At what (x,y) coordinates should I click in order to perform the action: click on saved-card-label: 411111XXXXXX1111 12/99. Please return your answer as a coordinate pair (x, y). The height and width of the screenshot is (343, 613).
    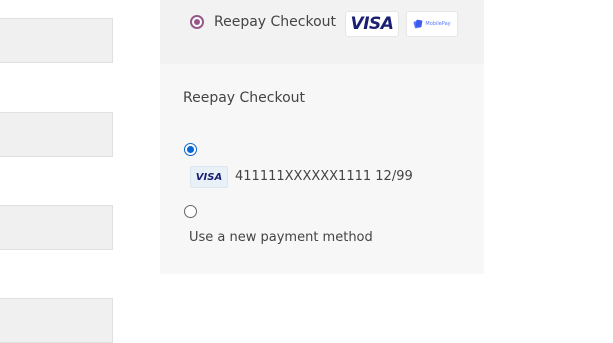
    Looking at the image, I should click on (324, 176).